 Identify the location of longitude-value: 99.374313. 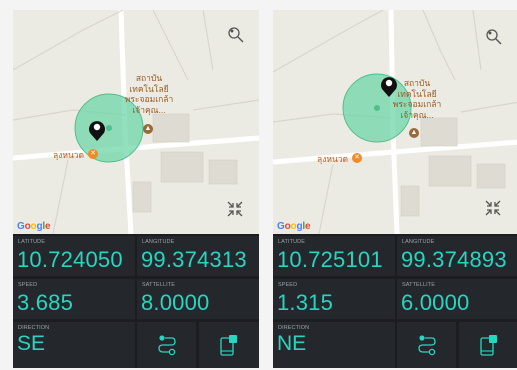
(194, 259).